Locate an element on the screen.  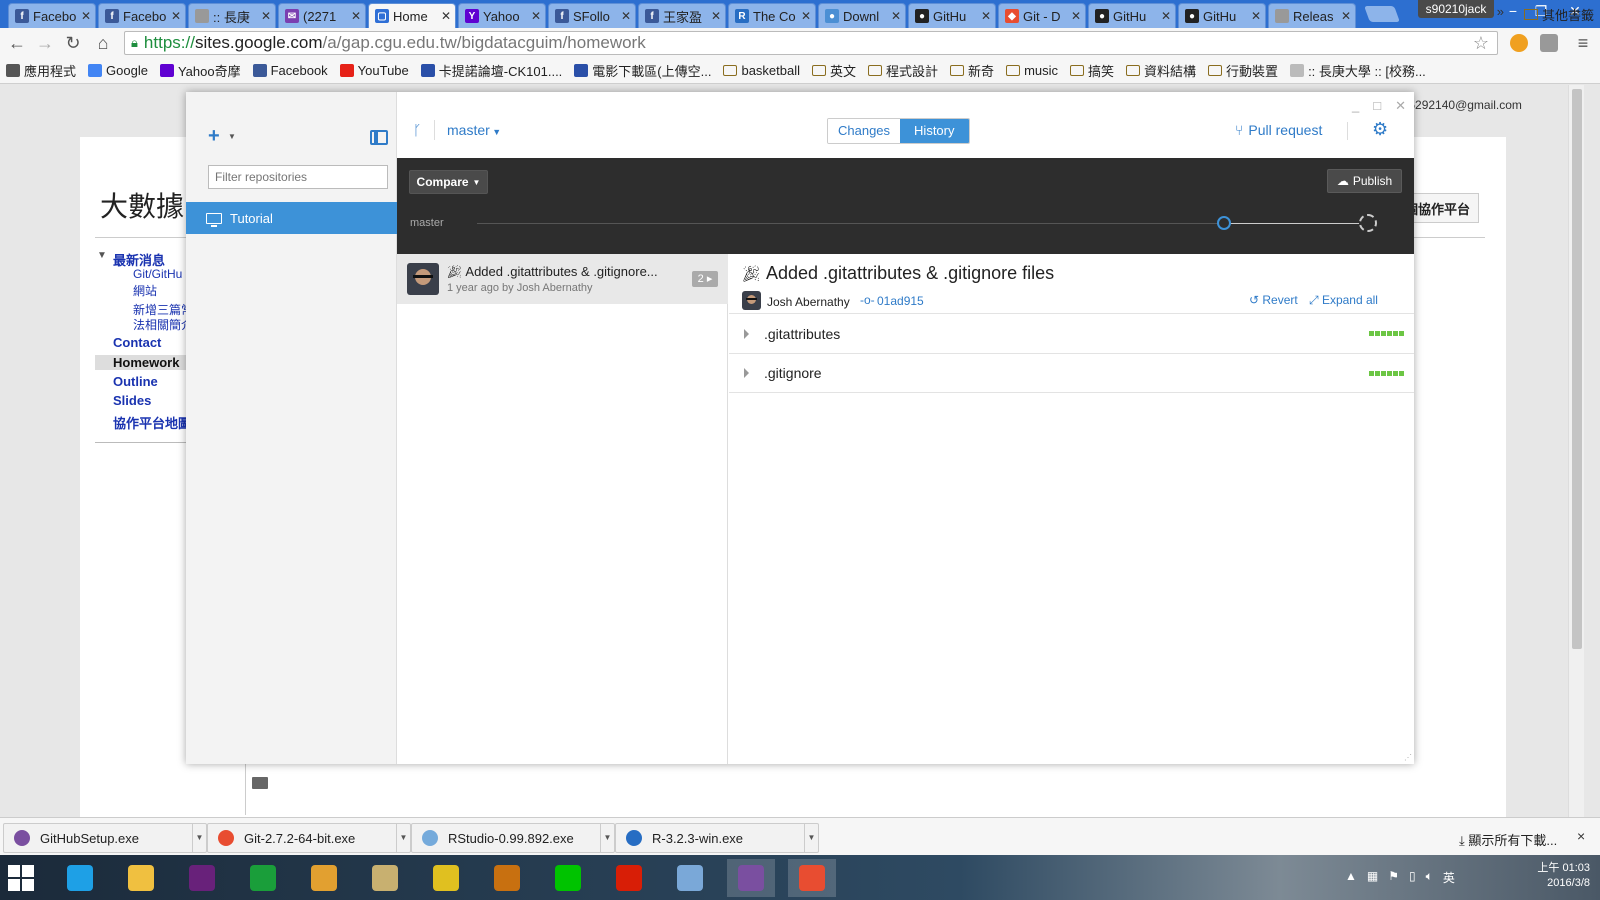
close-downloads-button: × is located at coordinates (1581, 836).